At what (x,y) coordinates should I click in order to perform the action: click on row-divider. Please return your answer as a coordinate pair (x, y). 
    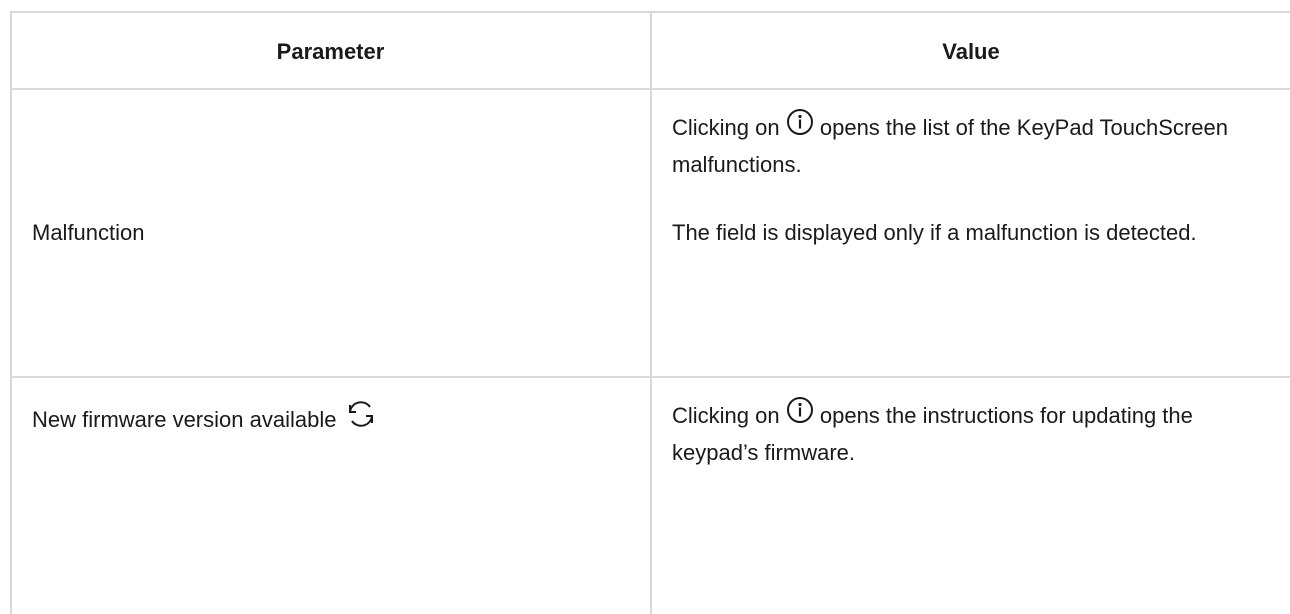
    Looking at the image, I should click on (650, 377).